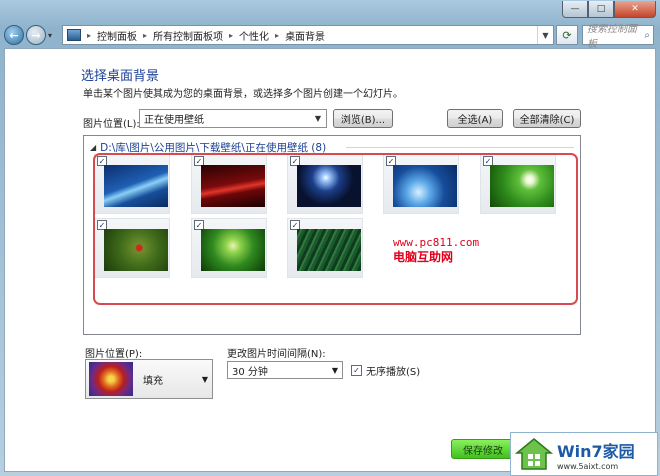  Describe the element at coordinates (635, 9) in the screenshot. I see `close-button: ✕` at that location.